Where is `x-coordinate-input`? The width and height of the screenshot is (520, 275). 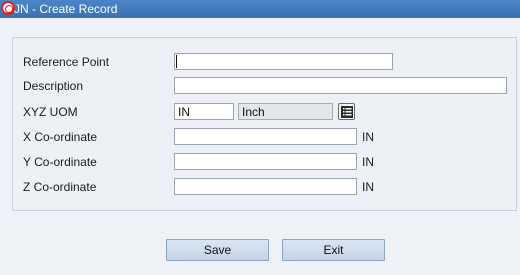 x-coordinate-input is located at coordinates (265, 136).